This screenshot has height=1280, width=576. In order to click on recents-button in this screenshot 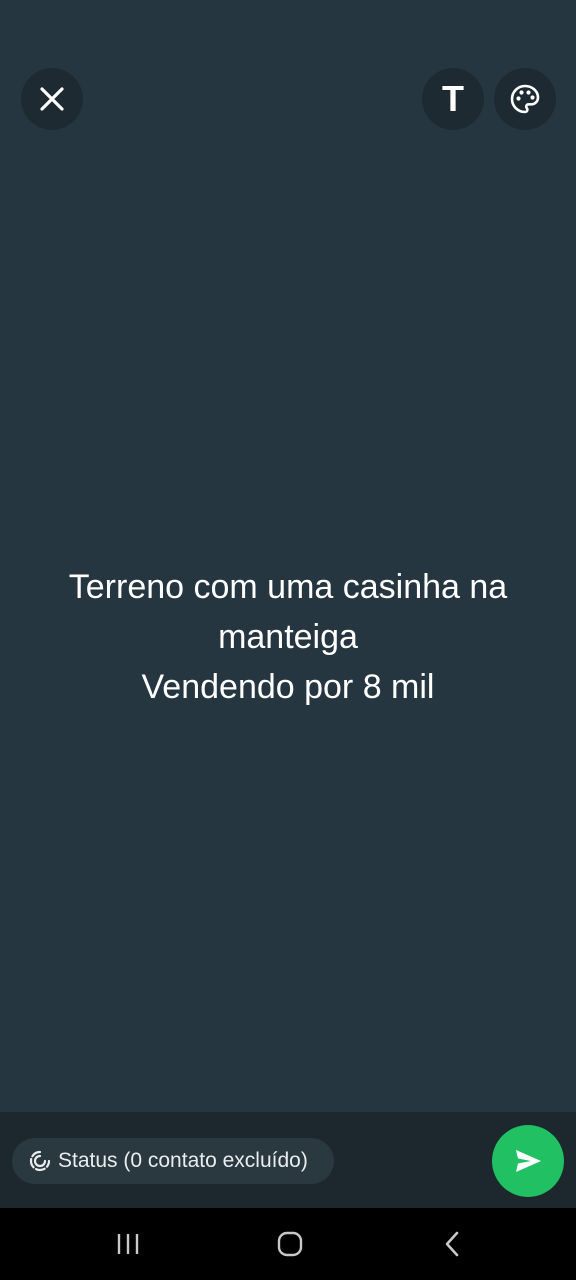, I will do `click(128, 1244)`.